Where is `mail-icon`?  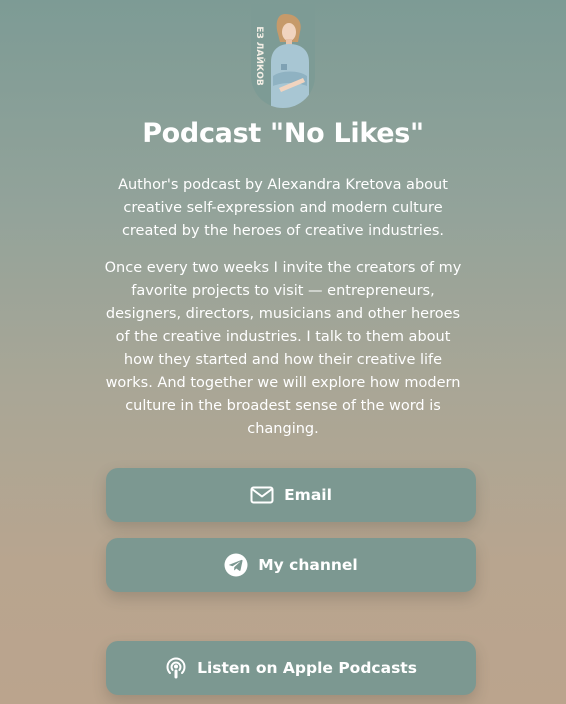 mail-icon is located at coordinates (262, 495).